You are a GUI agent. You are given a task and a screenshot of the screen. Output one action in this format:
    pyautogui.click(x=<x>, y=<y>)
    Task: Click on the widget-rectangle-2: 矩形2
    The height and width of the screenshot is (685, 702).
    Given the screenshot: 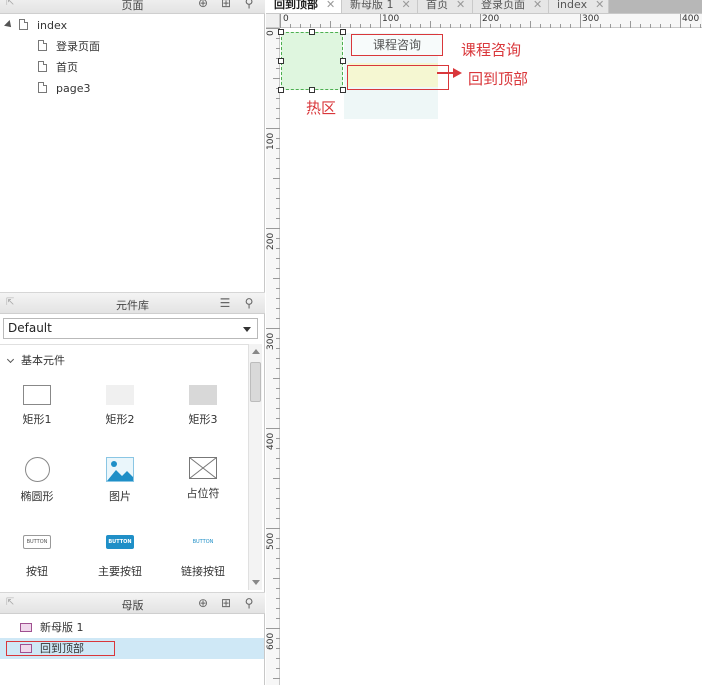 What is the action you would take?
    pyautogui.click(x=120, y=406)
    